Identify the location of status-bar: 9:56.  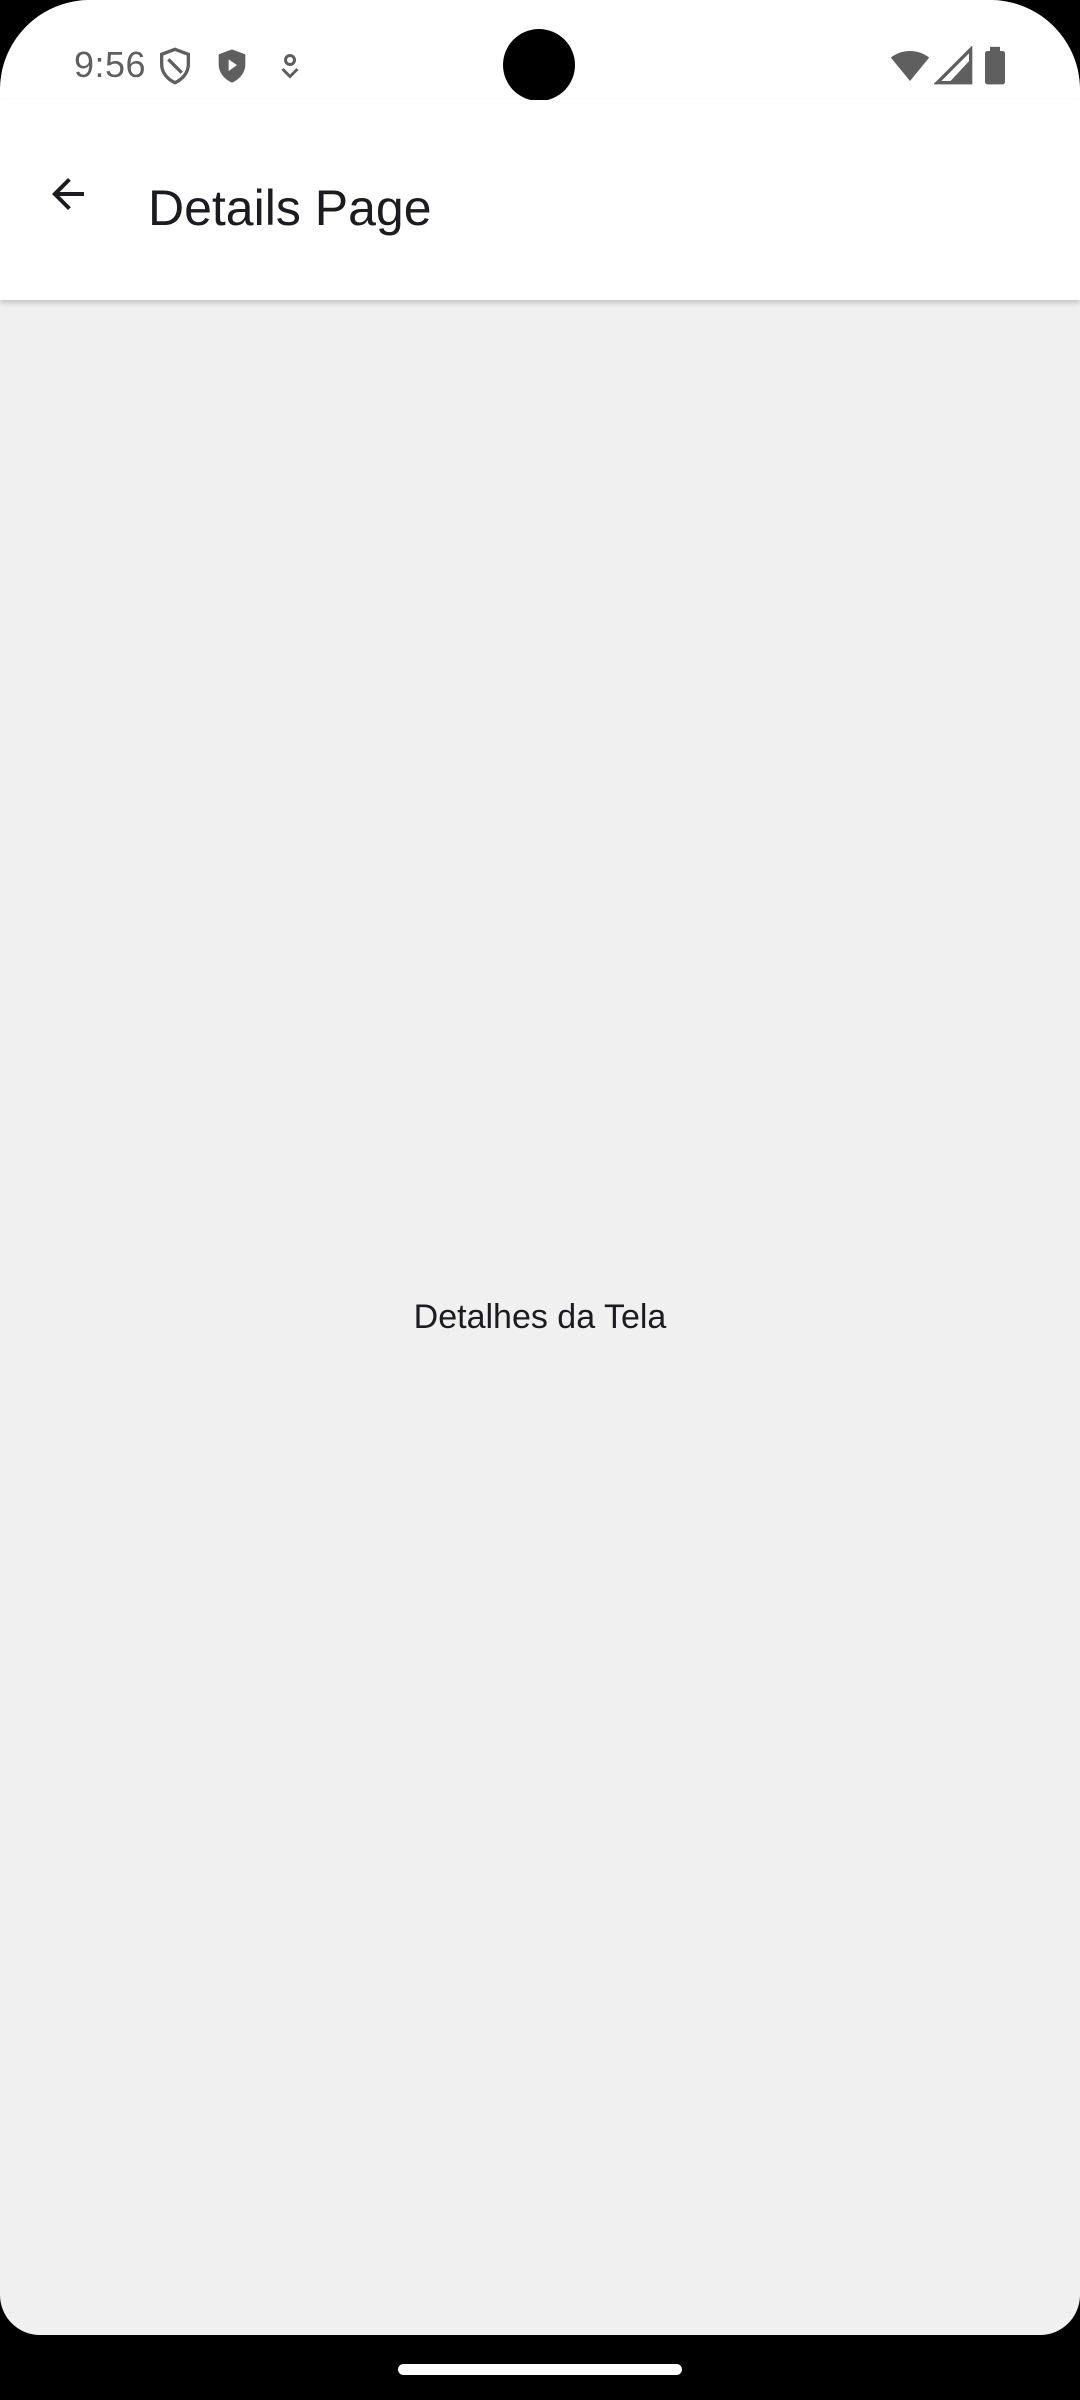
(540, 50).